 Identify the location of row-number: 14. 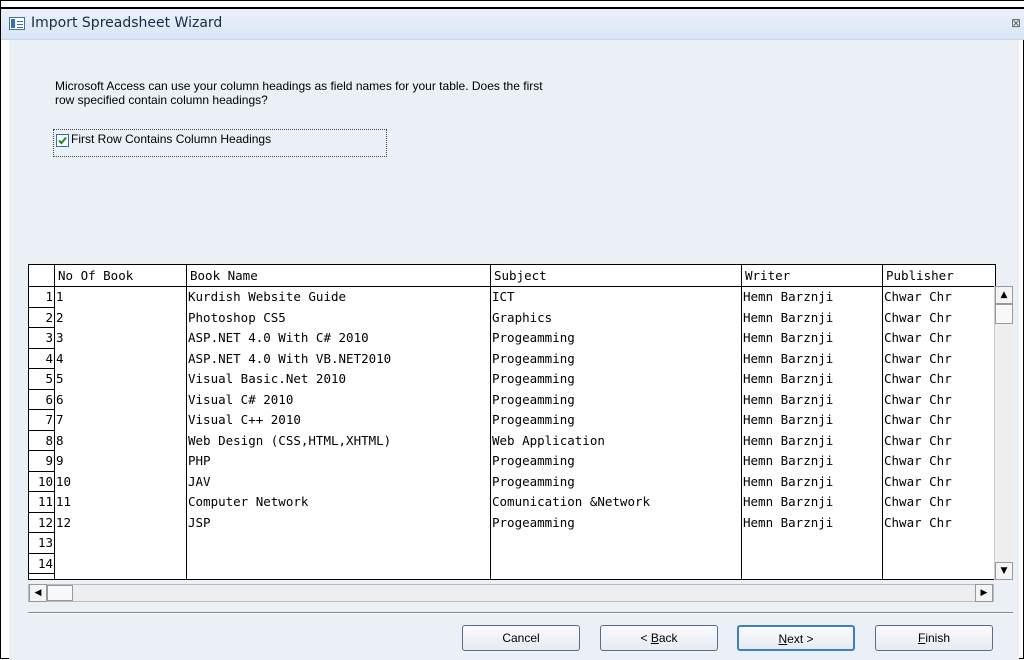
(42, 564).